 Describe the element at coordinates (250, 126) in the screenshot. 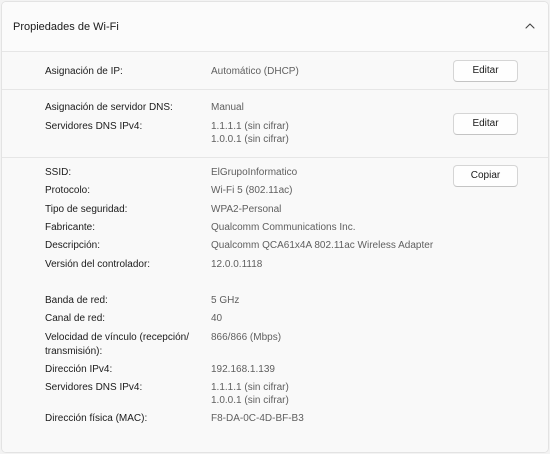

I see `dns-server-1-value: 1.1.1.1 (sin cifrar)` at that location.